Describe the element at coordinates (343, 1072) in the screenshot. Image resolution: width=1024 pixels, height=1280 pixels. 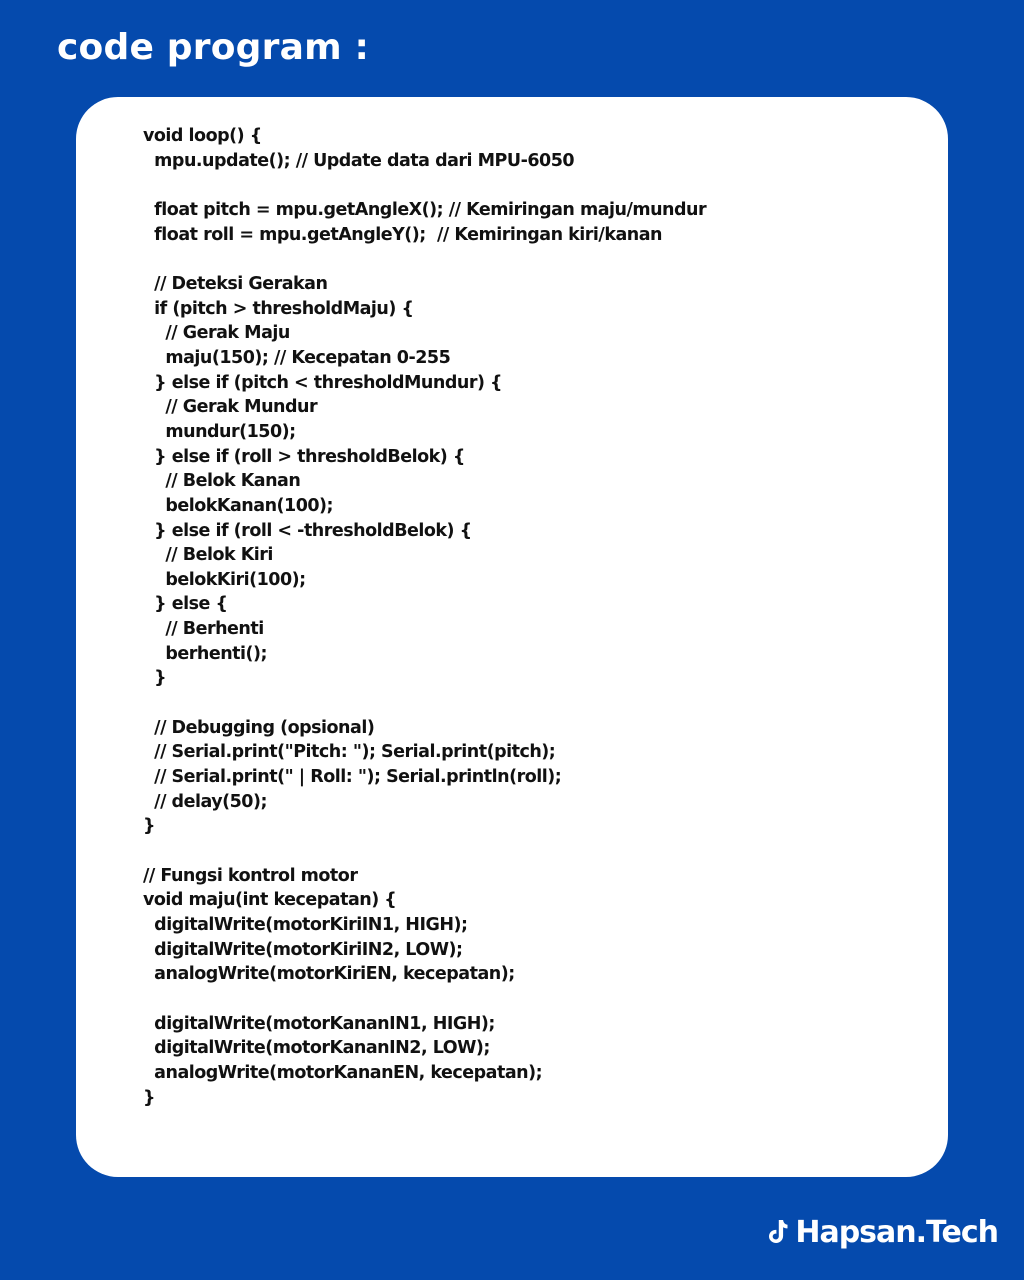
I see `code-line: analogWrite(motorKananEN, kecepatan);` at that location.